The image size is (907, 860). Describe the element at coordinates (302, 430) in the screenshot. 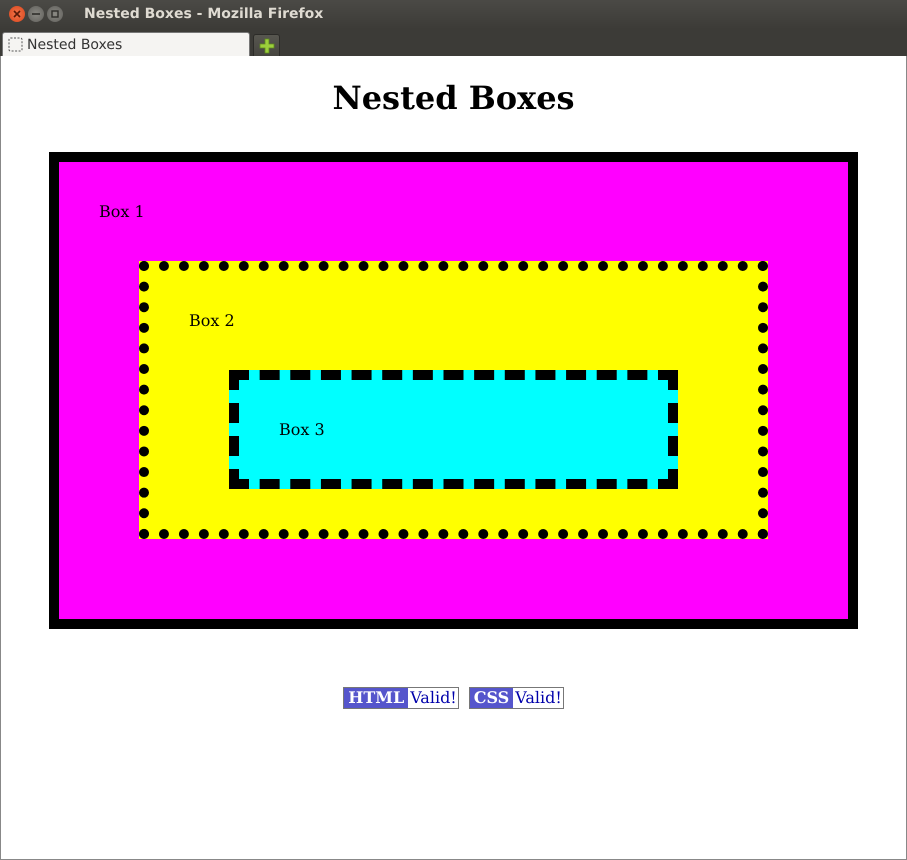

I see `box-label: Box 3` at that location.